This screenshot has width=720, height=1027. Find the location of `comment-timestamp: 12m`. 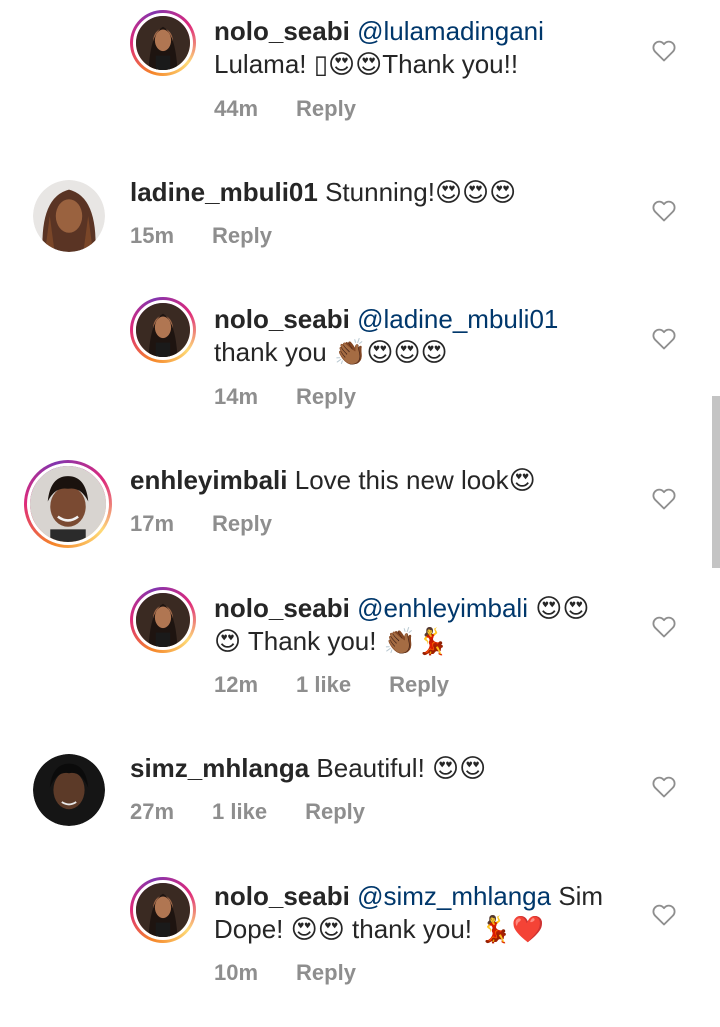

comment-timestamp: 12m is located at coordinates (236, 684).